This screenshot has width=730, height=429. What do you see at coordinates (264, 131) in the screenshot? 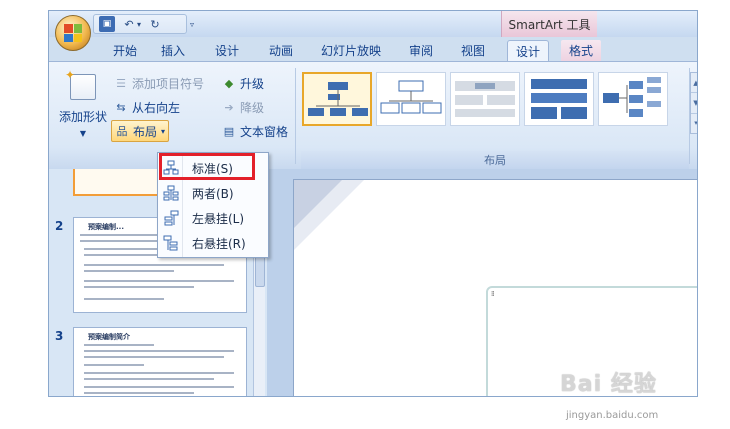
I see `text-pane-label: 文本窗格` at bounding box center [264, 131].